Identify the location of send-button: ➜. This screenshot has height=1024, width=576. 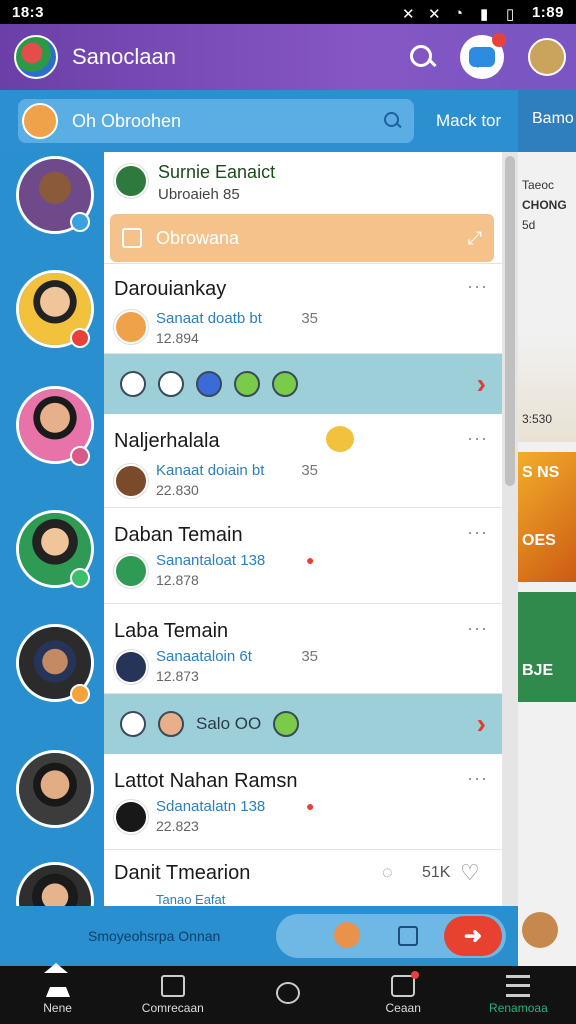
(473, 936).